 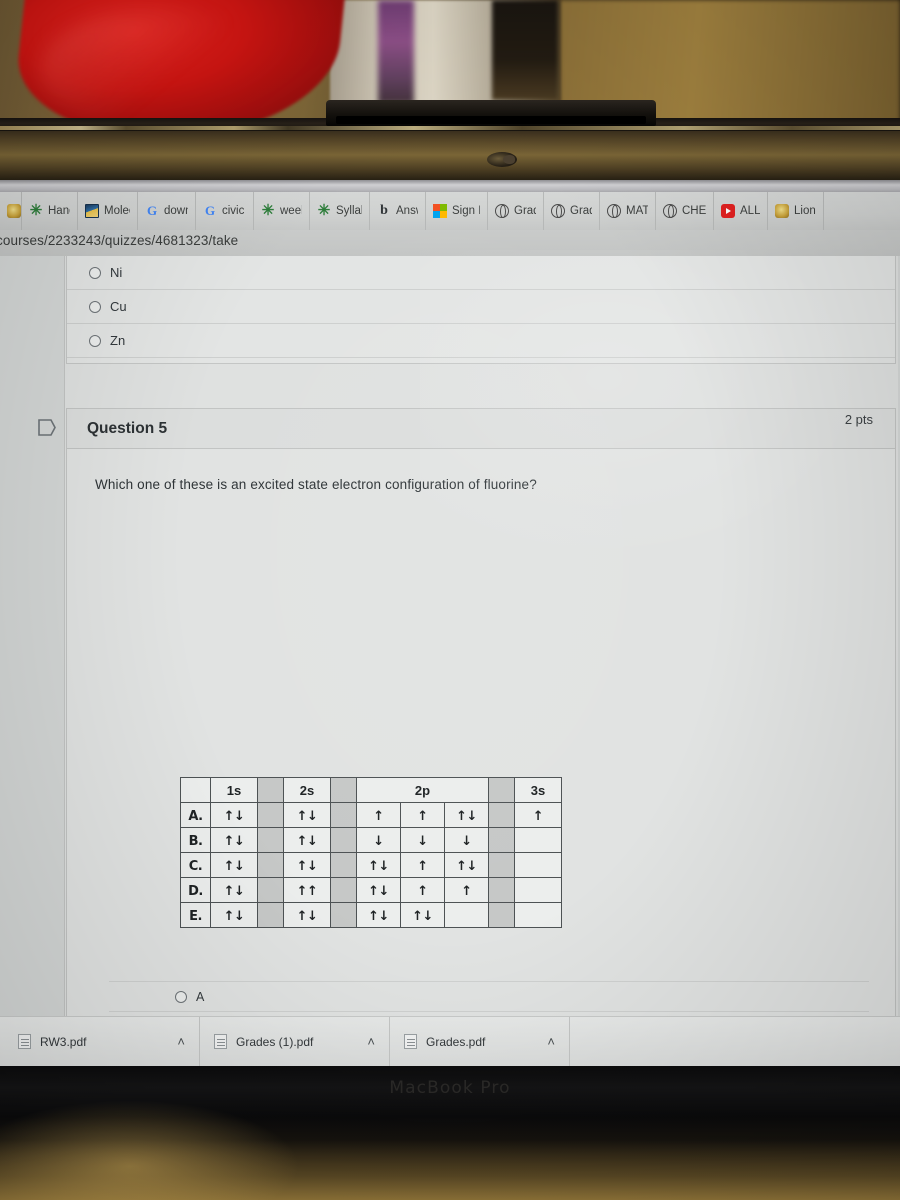 What do you see at coordinates (307, 790) in the screenshot?
I see `column-header-2s: 2s` at bounding box center [307, 790].